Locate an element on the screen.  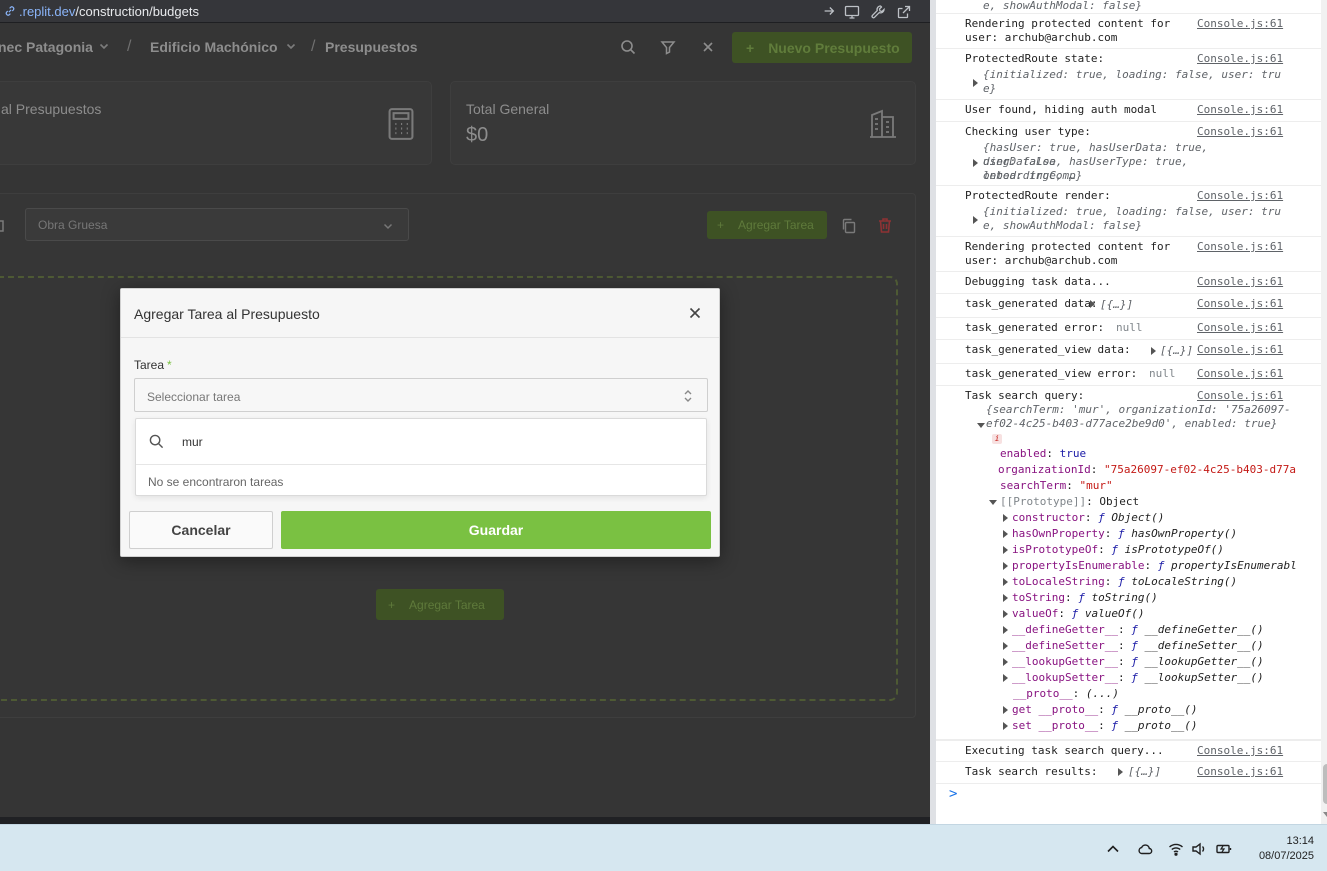
new-budget-button: + Nuevo Presupuesto is located at coordinates (822, 47).